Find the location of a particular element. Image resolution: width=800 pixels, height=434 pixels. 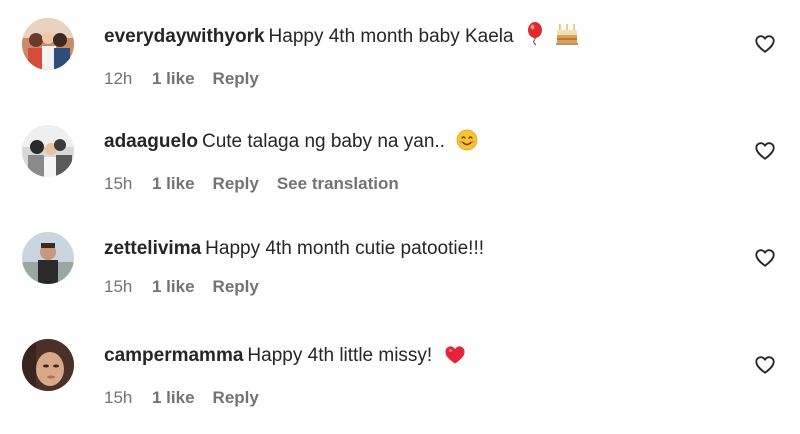

comment-username: zettelivima is located at coordinates (152, 248).